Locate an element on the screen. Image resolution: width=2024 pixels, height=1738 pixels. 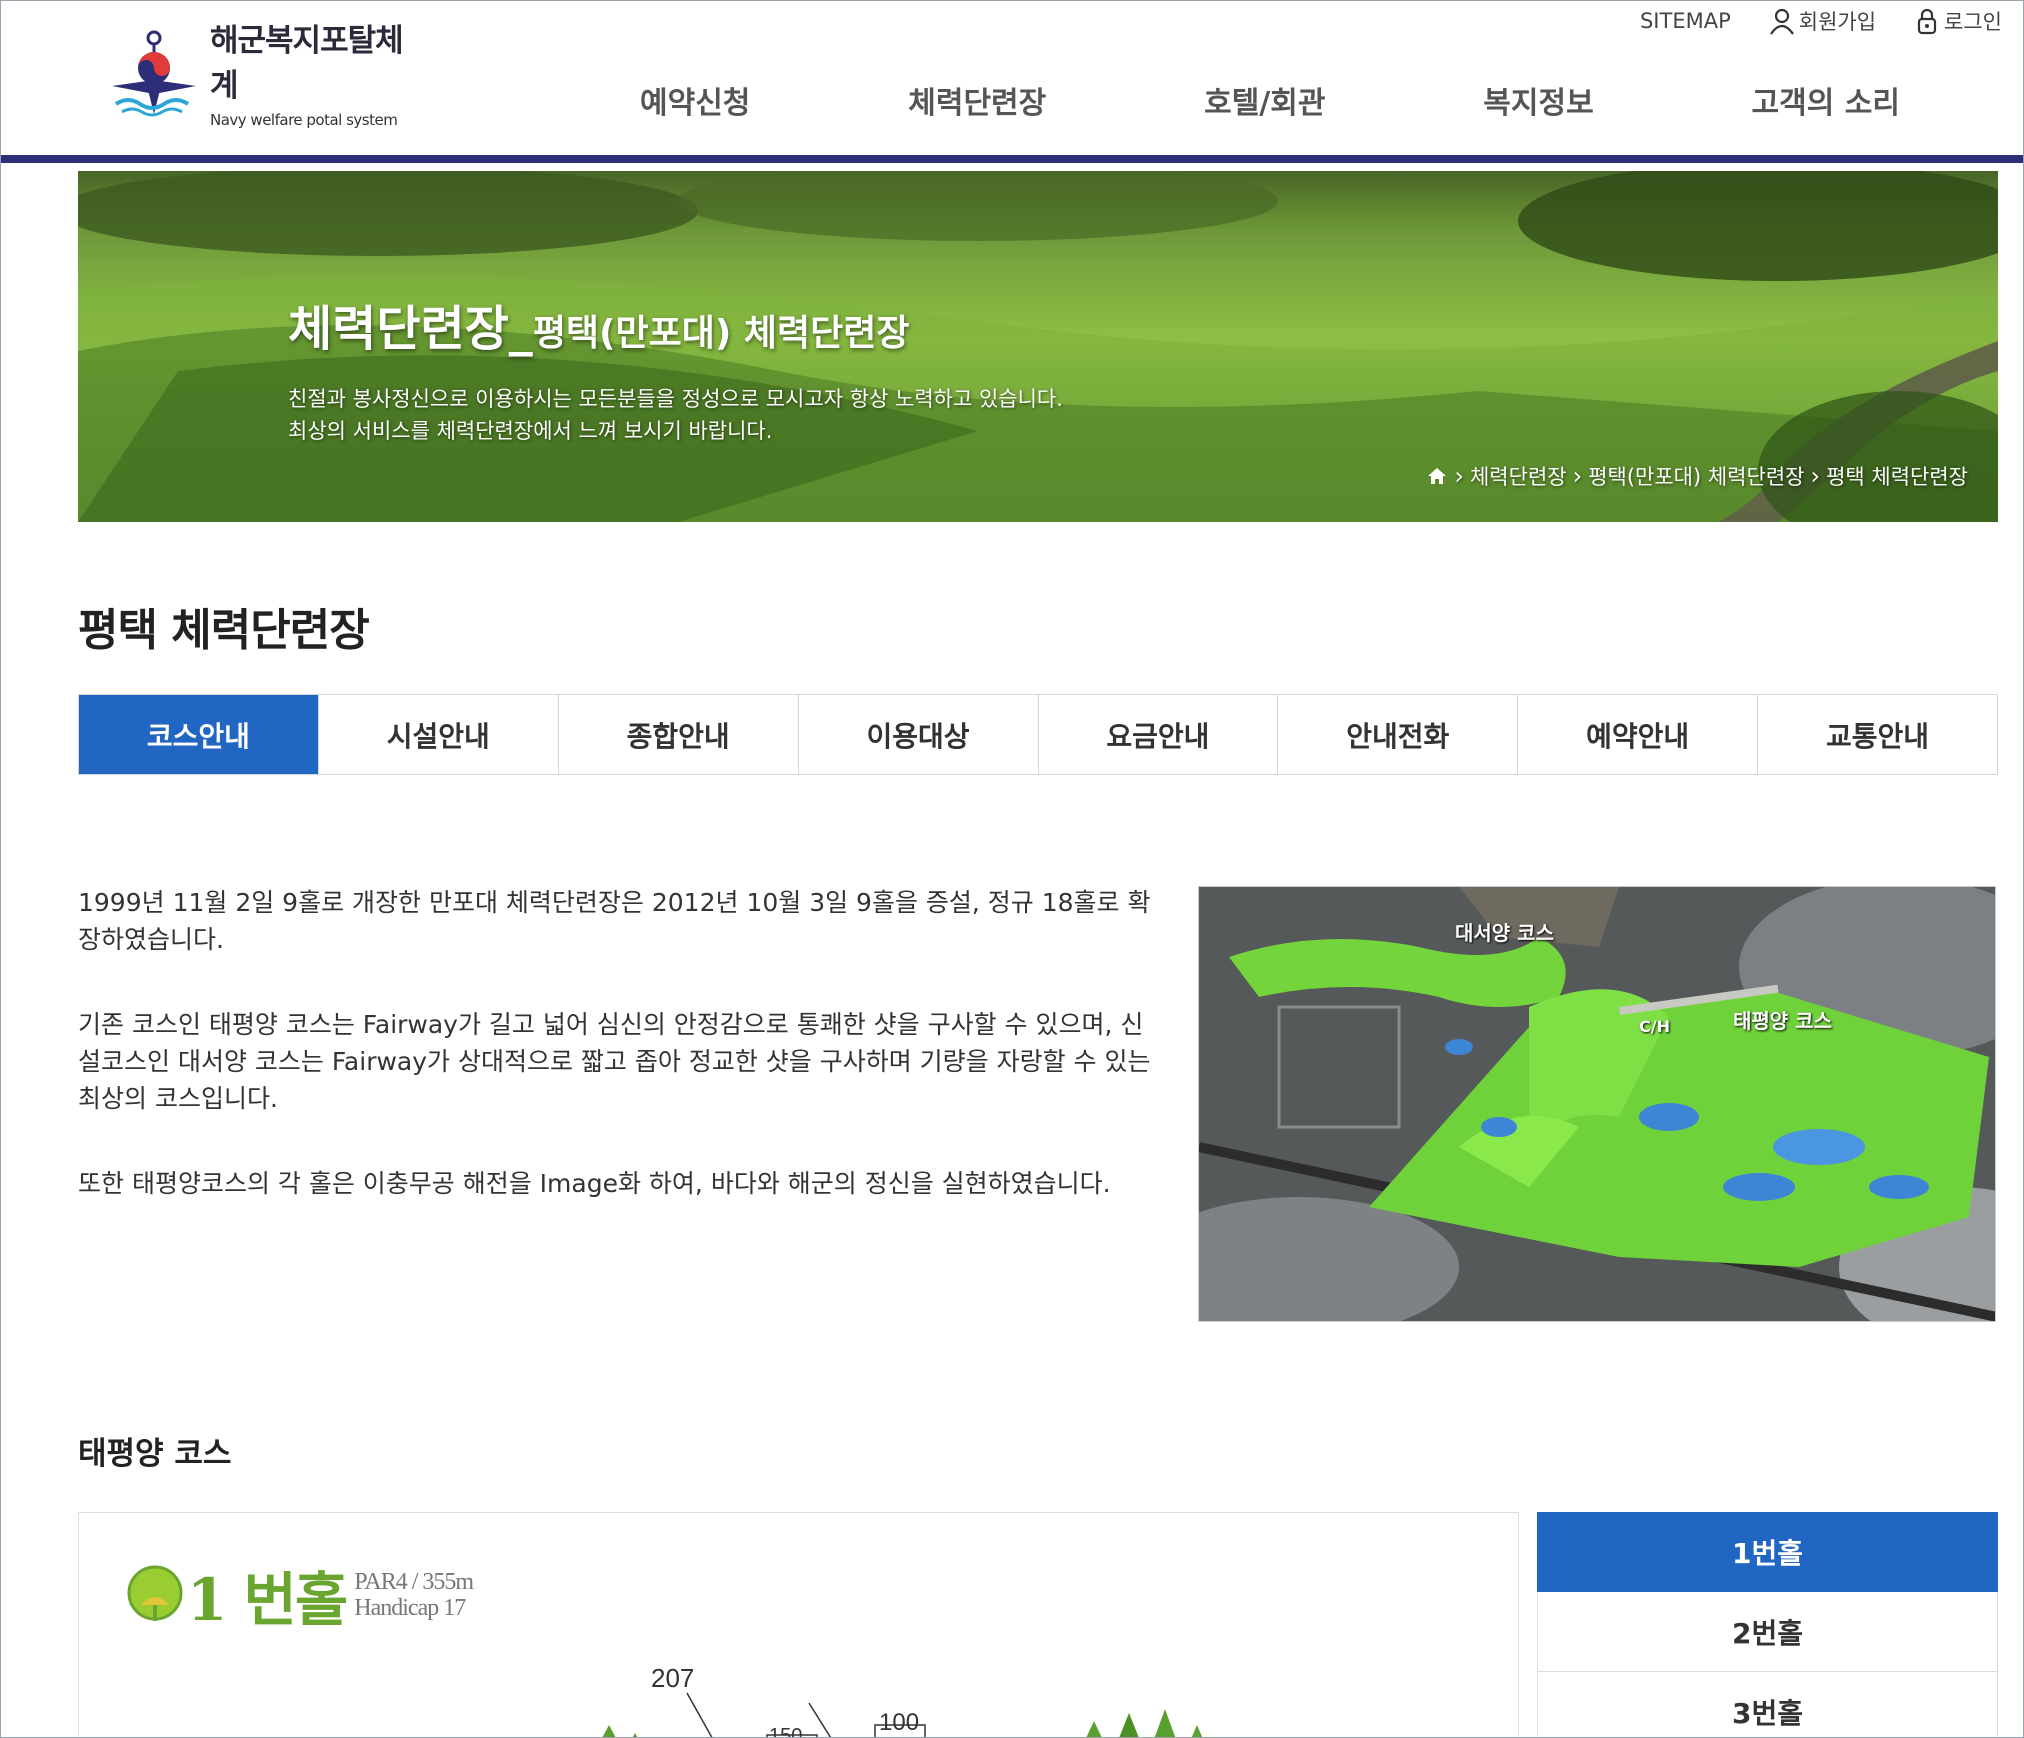
hole-handicap: Handicap 17 is located at coordinates (410, 1608).